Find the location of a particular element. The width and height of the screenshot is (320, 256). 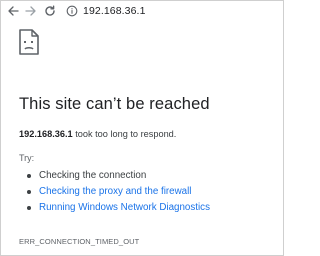

network-diagnostics-link: Running Windows Network Diagnostics is located at coordinates (124, 207).